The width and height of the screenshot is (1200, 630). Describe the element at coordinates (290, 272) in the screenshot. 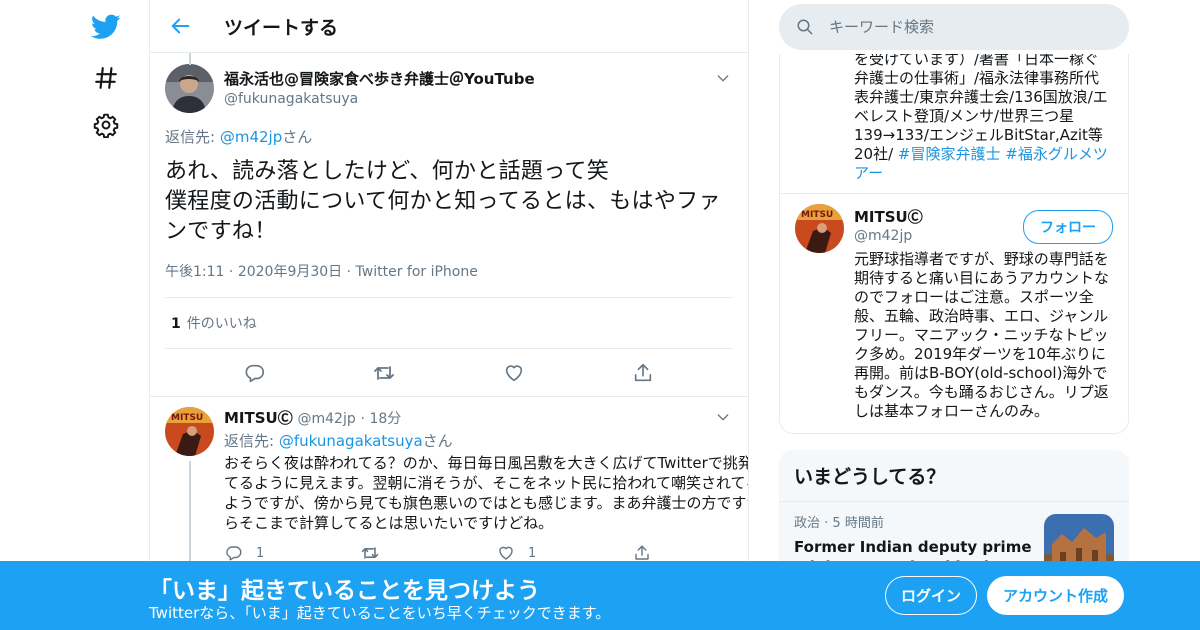

I see `tweet-date: 2020年9月30日` at that location.